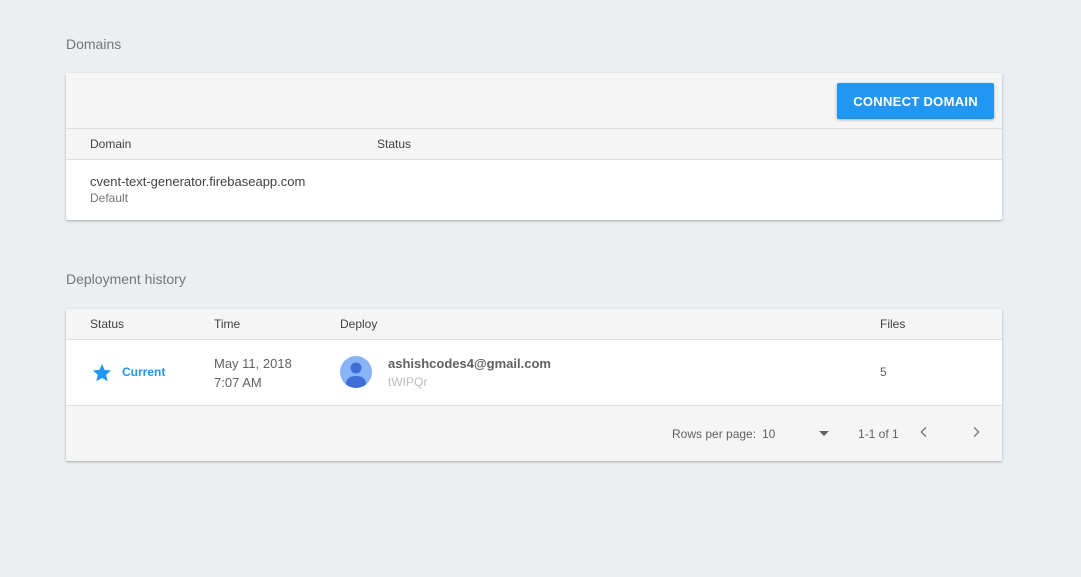  What do you see at coordinates (976, 432) in the screenshot?
I see `chevron-right-icon` at bounding box center [976, 432].